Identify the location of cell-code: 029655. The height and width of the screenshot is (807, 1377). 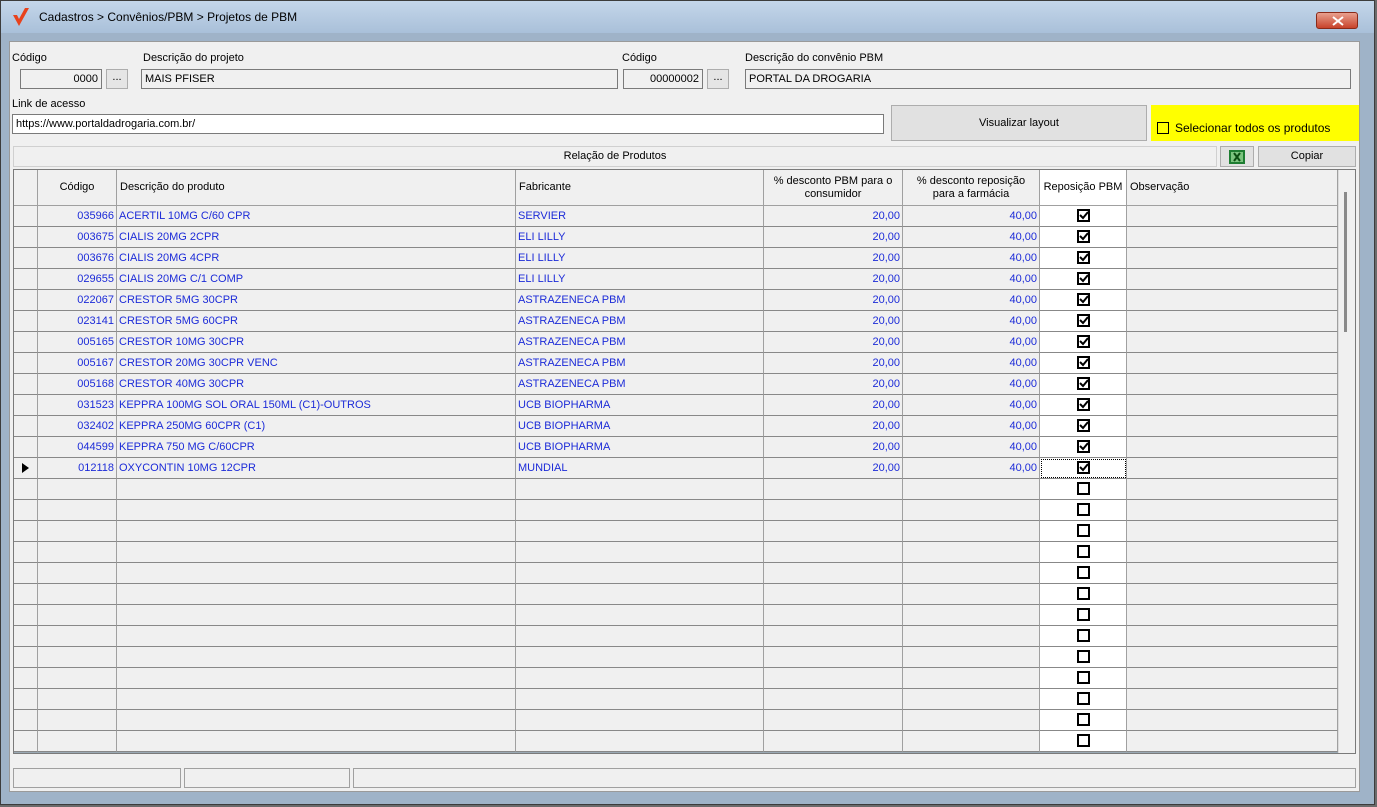
(77, 279).